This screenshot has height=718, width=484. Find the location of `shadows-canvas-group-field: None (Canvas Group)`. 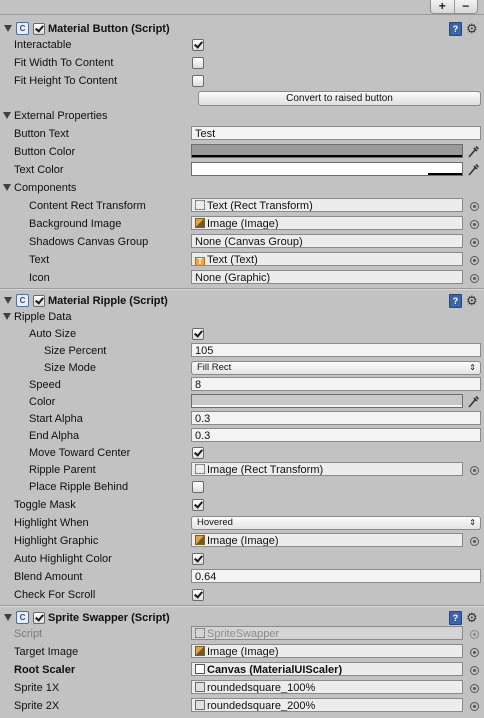

shadows-canvas-group-field: None (Canvas Group) is located at coordinates (327, 241).